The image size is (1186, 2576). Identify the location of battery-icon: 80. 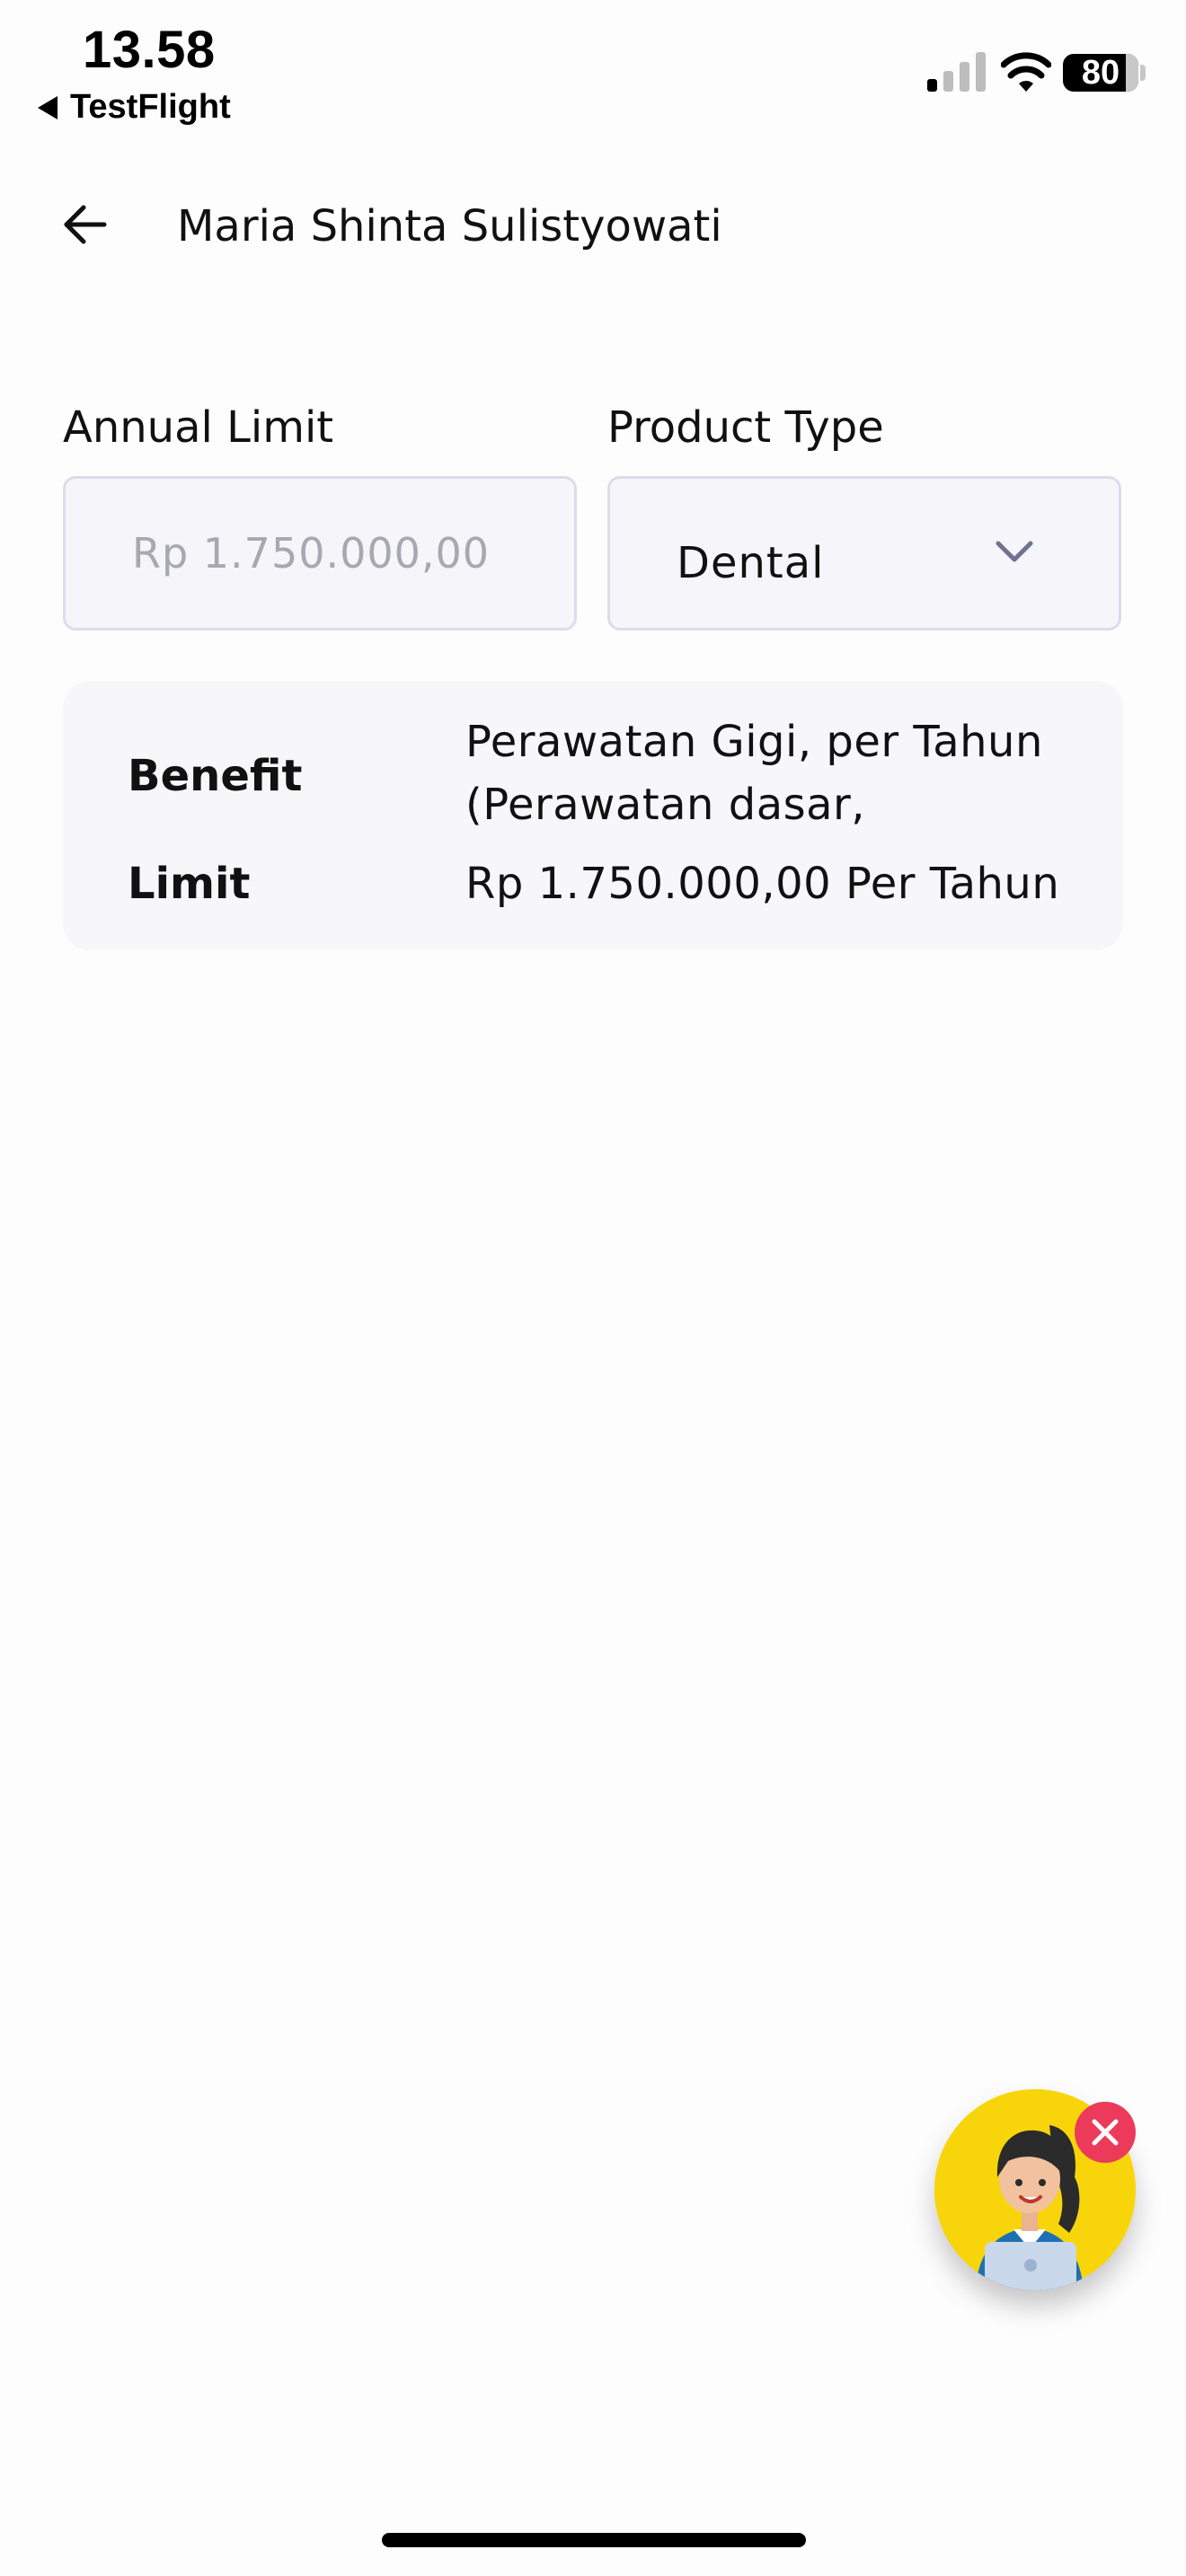
(1100, 73).